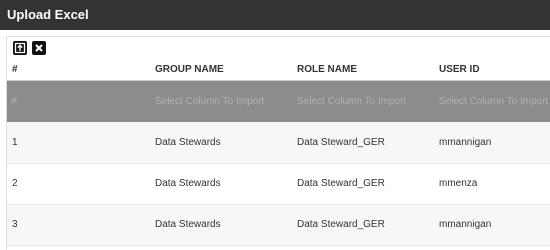 The width and height of the screenshot is (550, 250). What do you see at coordinates (362, 70) in the screenshot?
I see `column-header-role-name: ROLE NAME` at bounding box center [362, 70].